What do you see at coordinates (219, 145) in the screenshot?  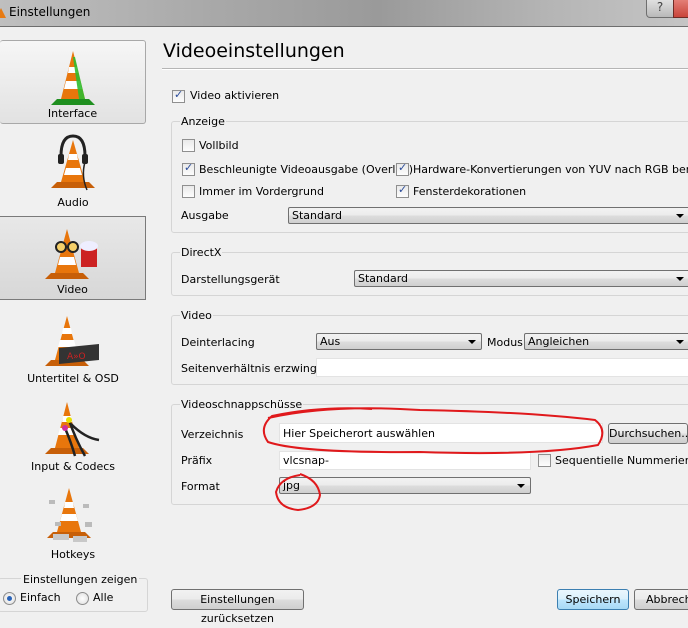 I see `fullscreen-label: Vollbild` at bounding box center [219, 145].